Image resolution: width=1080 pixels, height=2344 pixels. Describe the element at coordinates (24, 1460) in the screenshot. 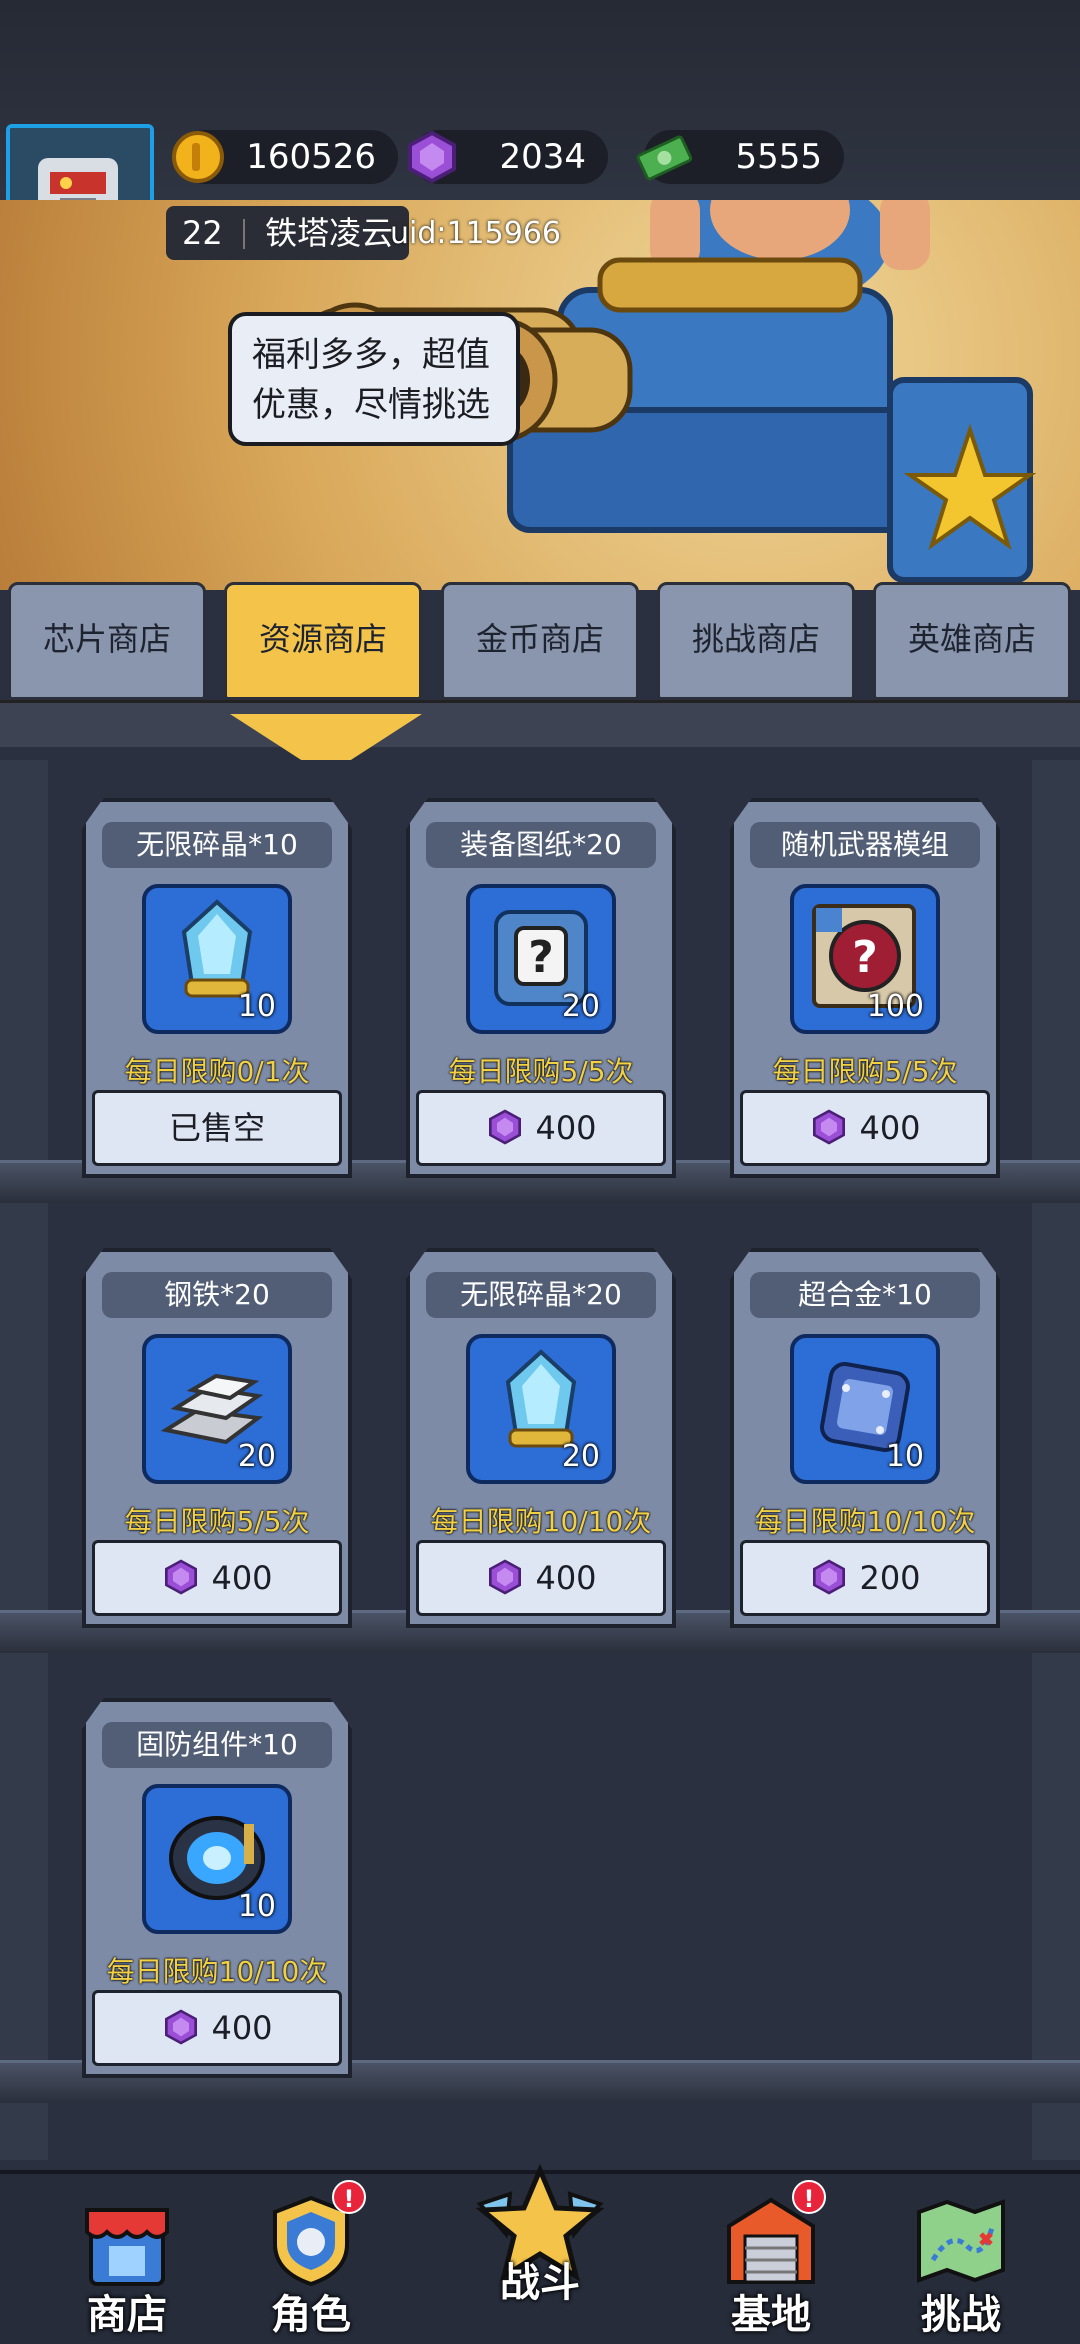

I see `shelf-side-left` at that location.